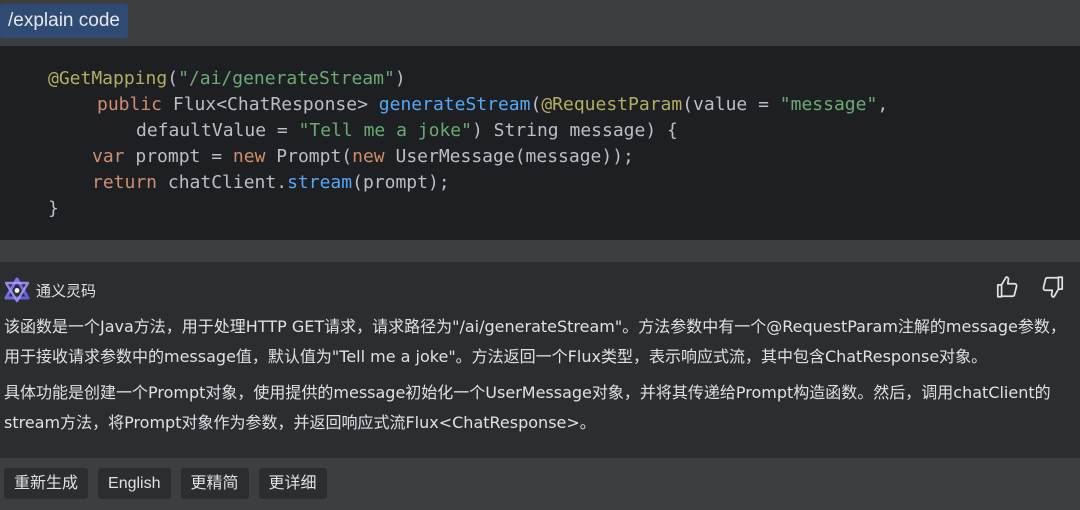 The height and width of the screenshot is (510, 1080). What do you see at coordinates (292, 483) in the screenshot?
I see `more-detailed-button: 更详细` at bounding box center [292, 483].